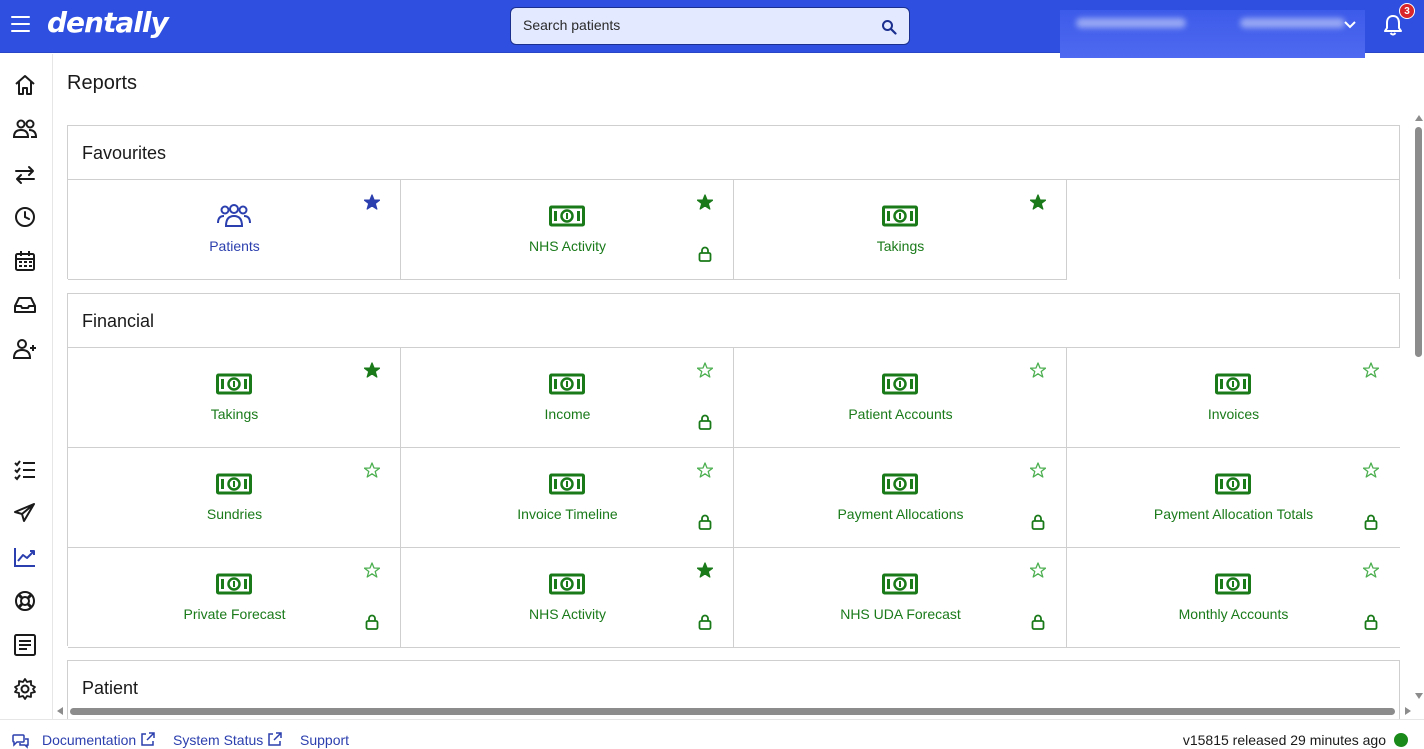  Describe the element at coordinates (1401, 740) in the screenshot. I see `status-indicator-dot` at that location.